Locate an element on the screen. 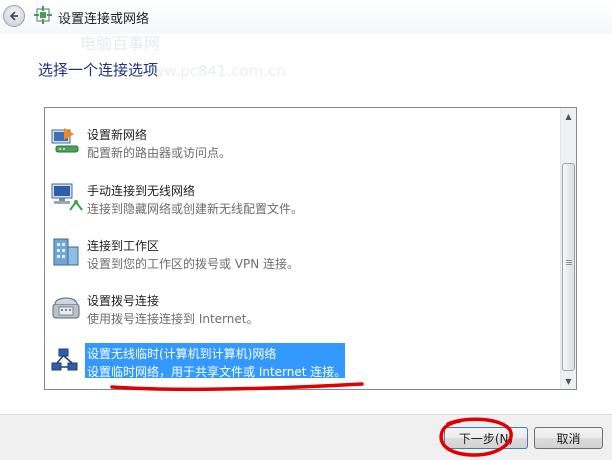 Image resolution: width=612 pixels, height=460 pixels. network-setup-icon is located at coordinates (43, 15).